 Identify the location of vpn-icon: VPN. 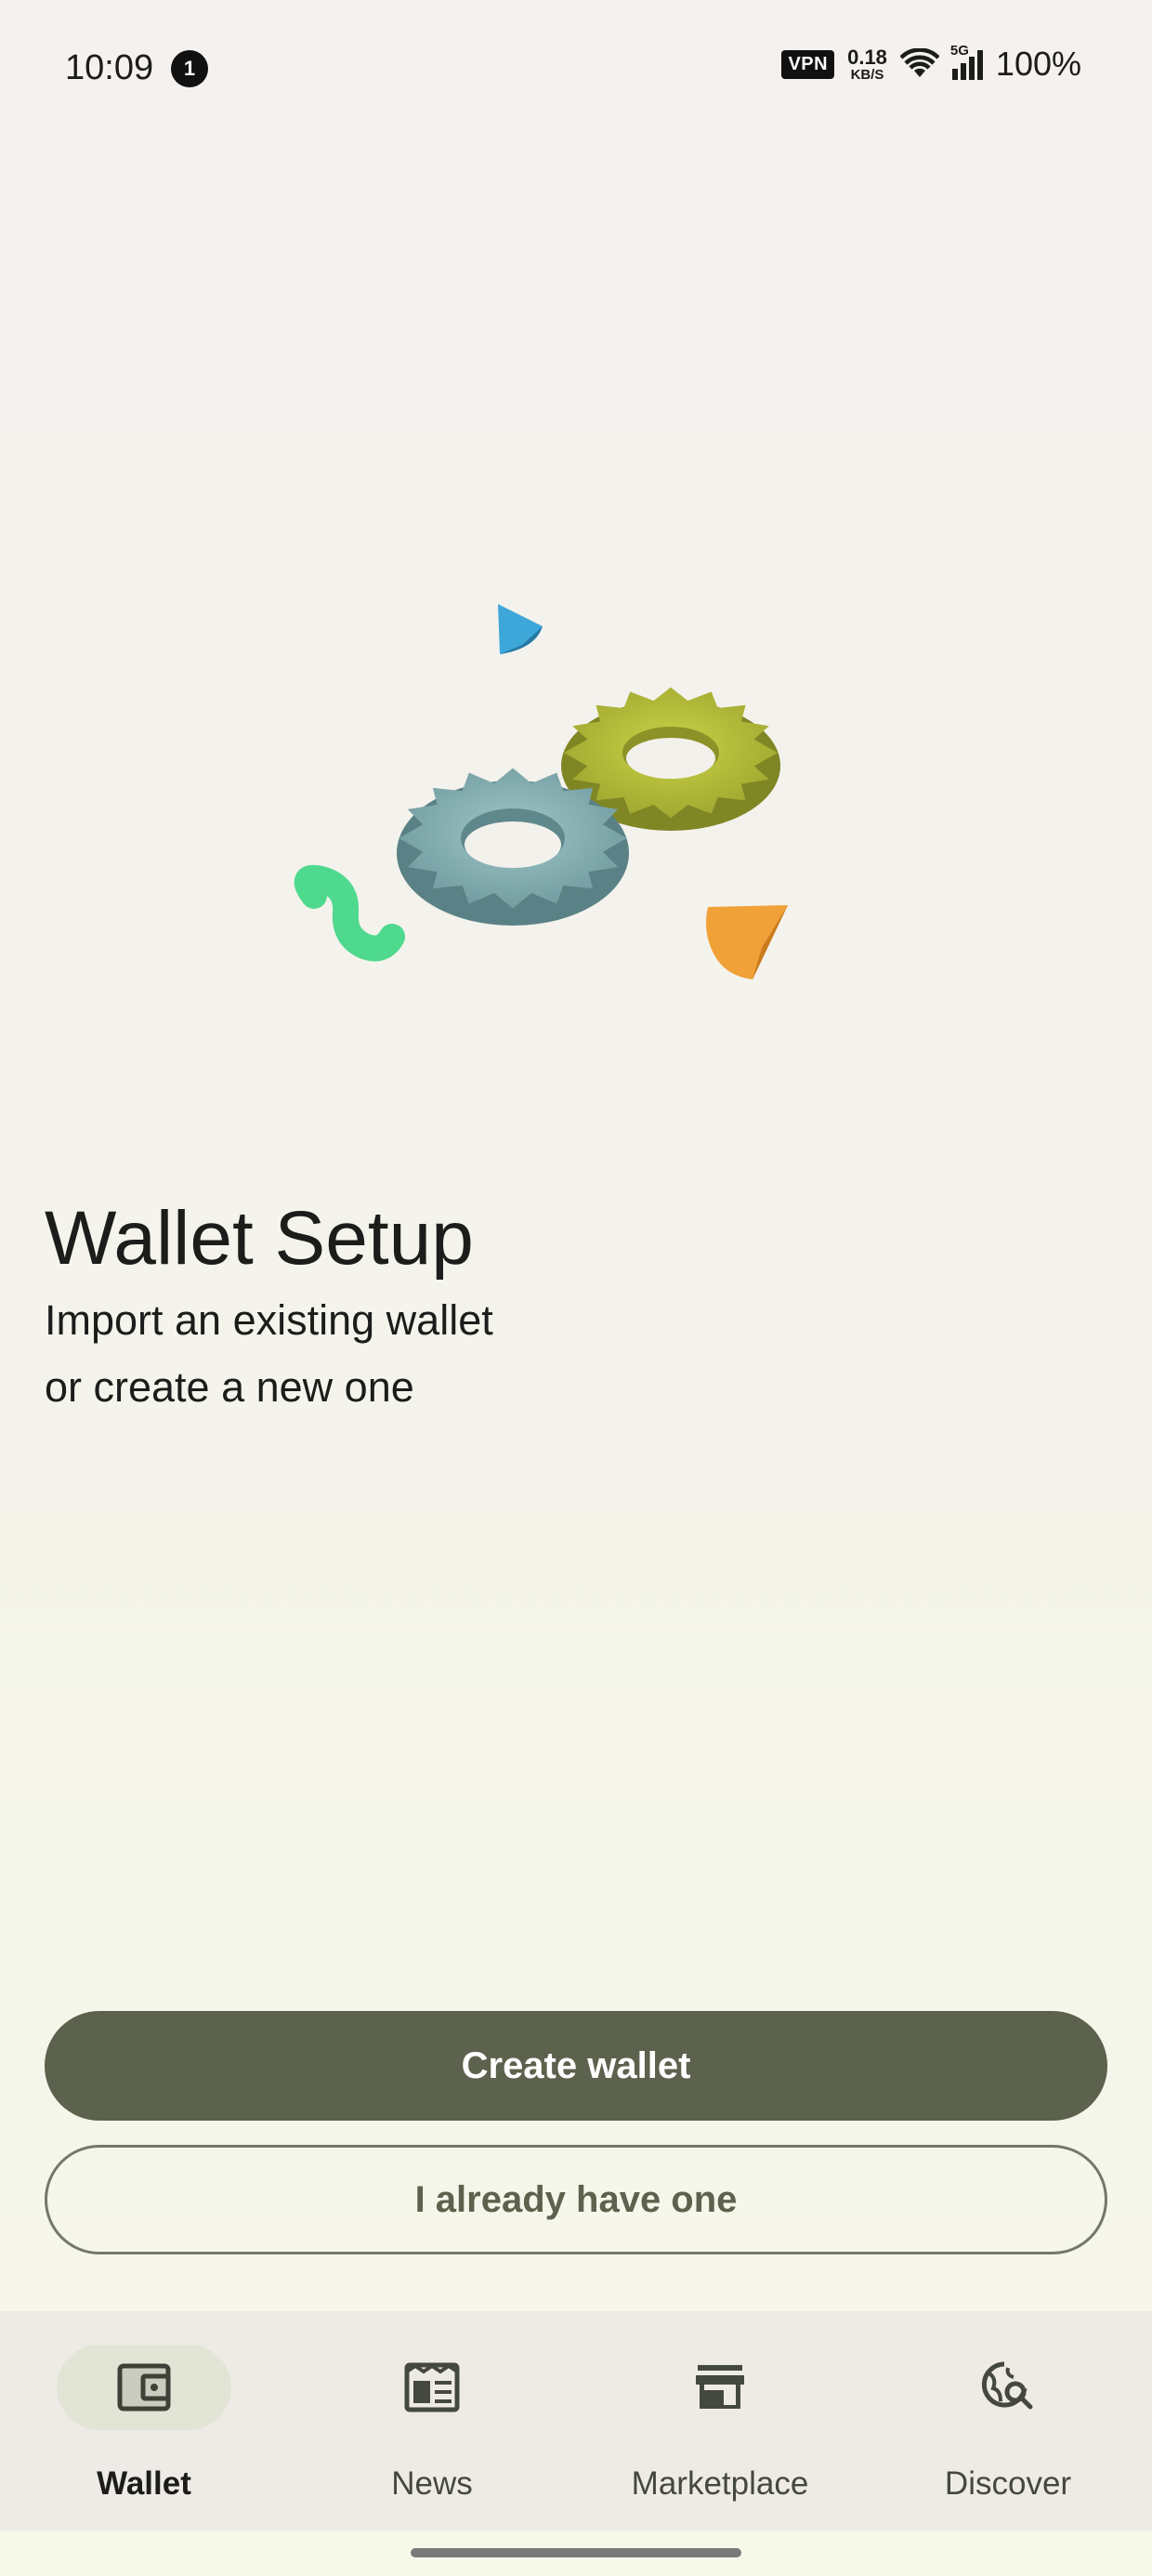
(808, 64).